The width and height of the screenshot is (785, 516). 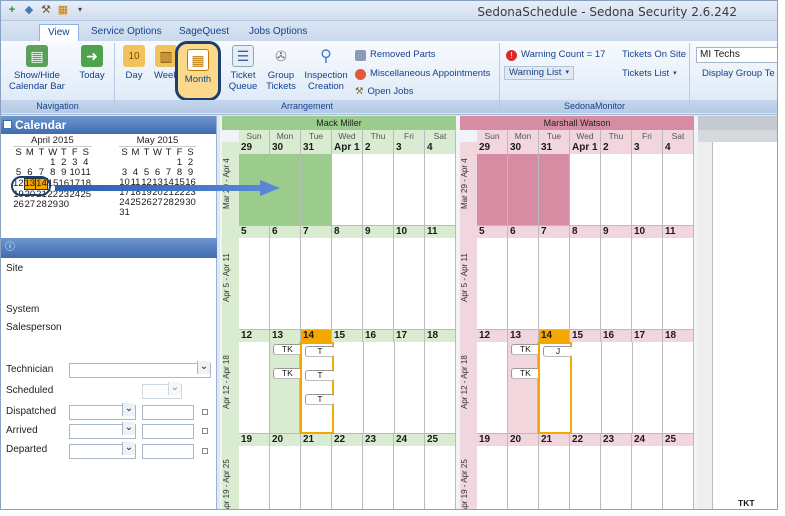 What do you see at coordinates (384, 92) in the screenshot?
I see `open-jobs-button: ⚒ Open Jobs` at bounding box center [384, 92].